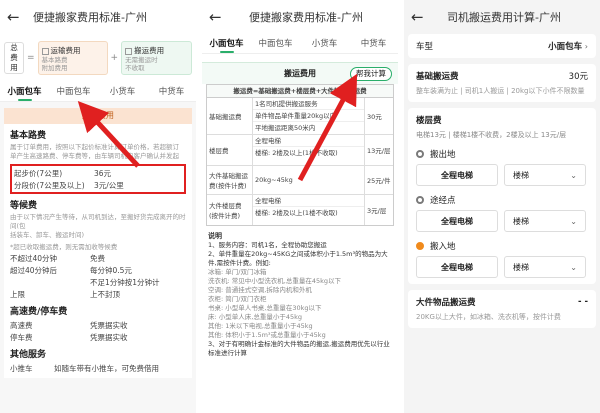 This screenshot has width=600, height=413. Describe the element at coordinates (65, 50) in the screenshot. I see `transport-fee-title: 运输费用` at that location.